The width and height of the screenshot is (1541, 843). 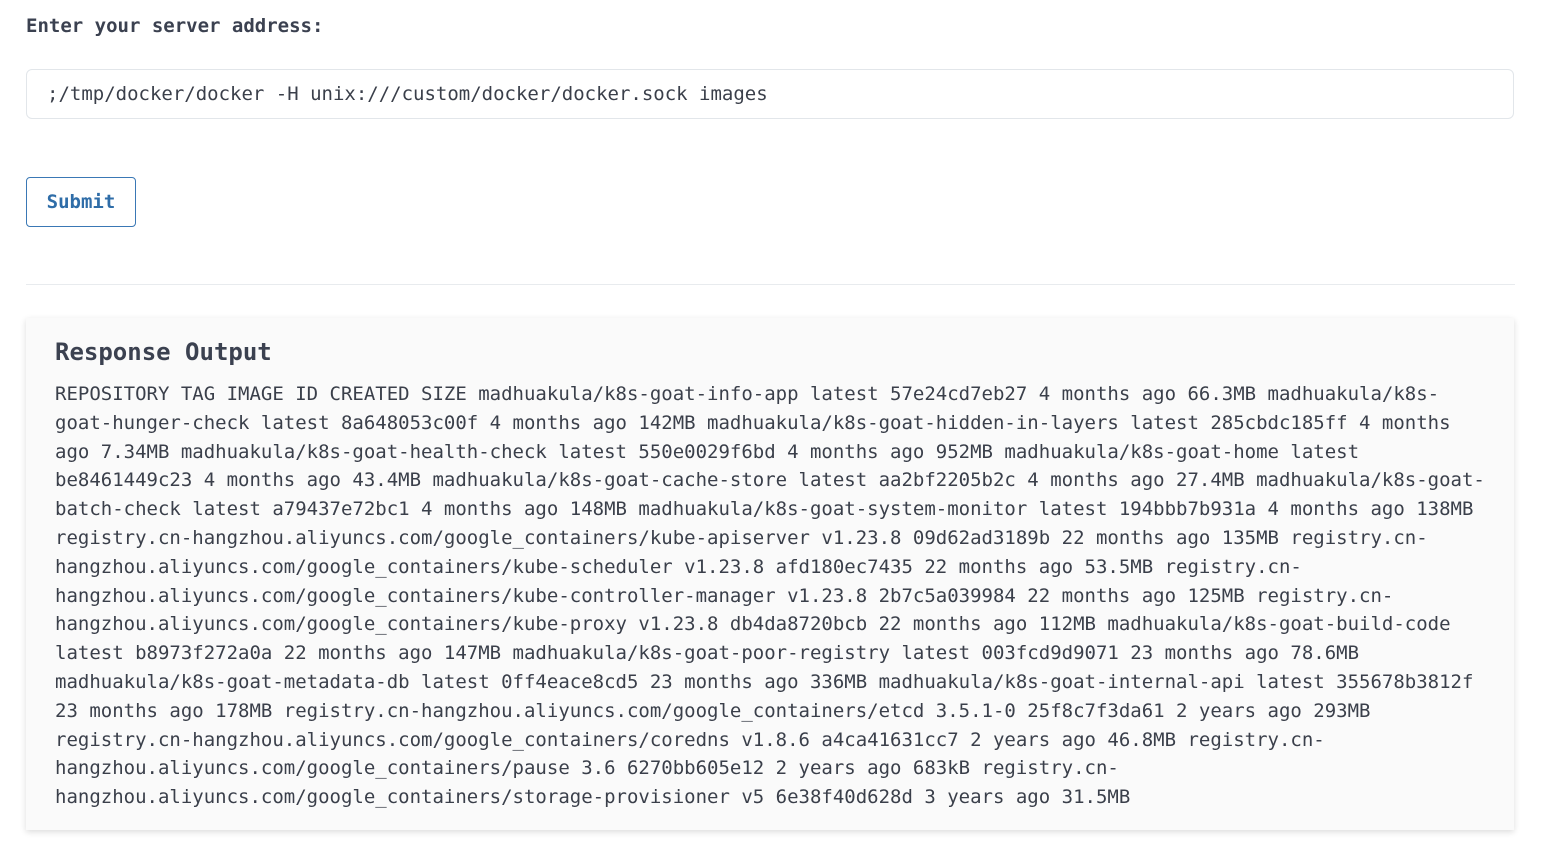 What do you see at coordinates (770, 94) in the screenshot?
I see `server-address-input` at bounding box center [770, 94].